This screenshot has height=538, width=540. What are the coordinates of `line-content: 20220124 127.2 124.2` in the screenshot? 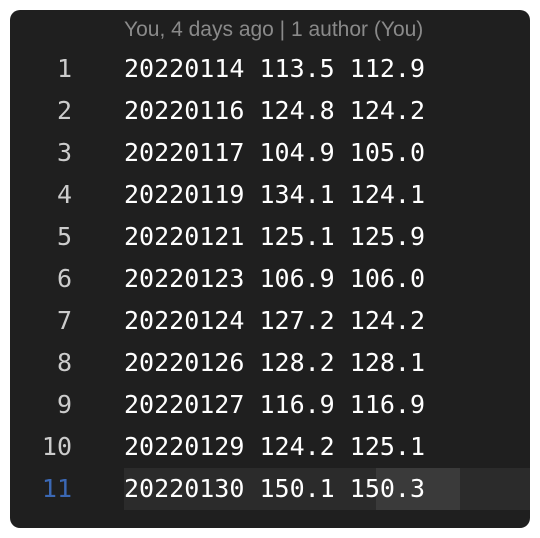 It's located at (327, 321).